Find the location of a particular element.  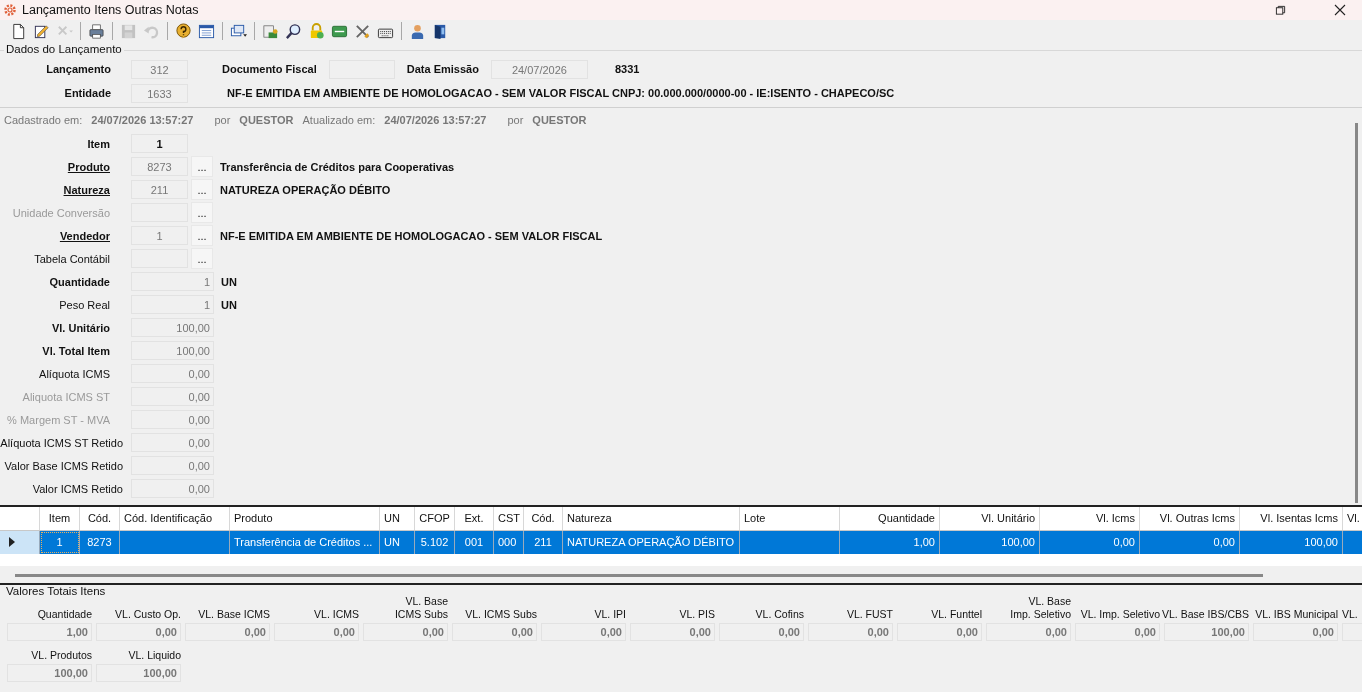

column-header: Vl. Isentas Icms is located at coordinates (1291, 518).